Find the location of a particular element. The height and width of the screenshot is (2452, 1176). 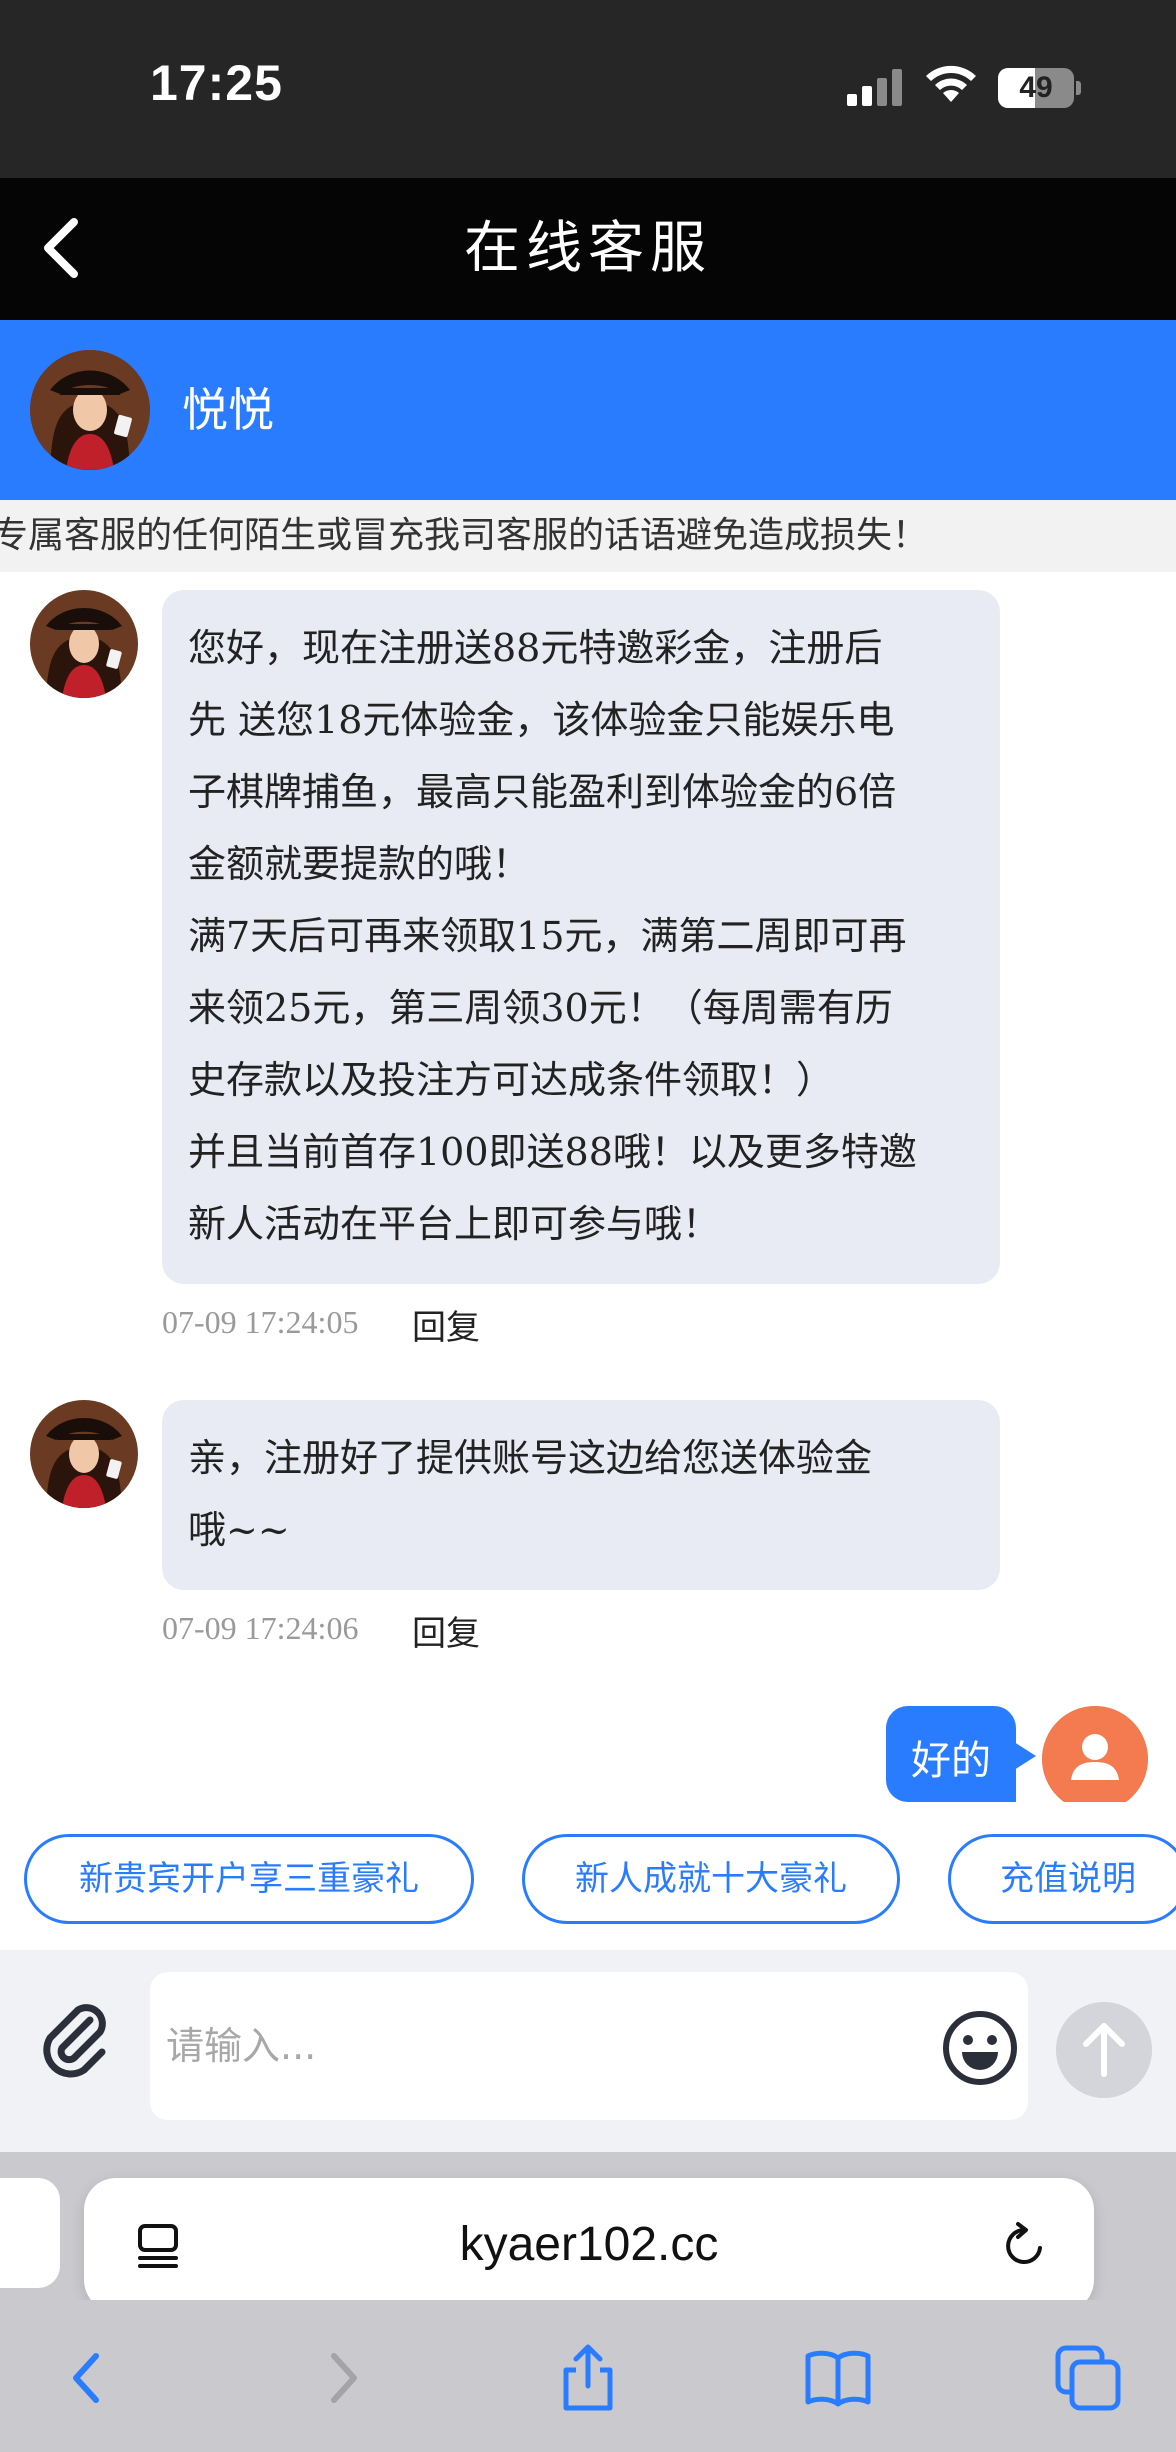

quick-reply-chip: 新贵宾开户享三重豪礼 is located at coordinates (249, 1879).